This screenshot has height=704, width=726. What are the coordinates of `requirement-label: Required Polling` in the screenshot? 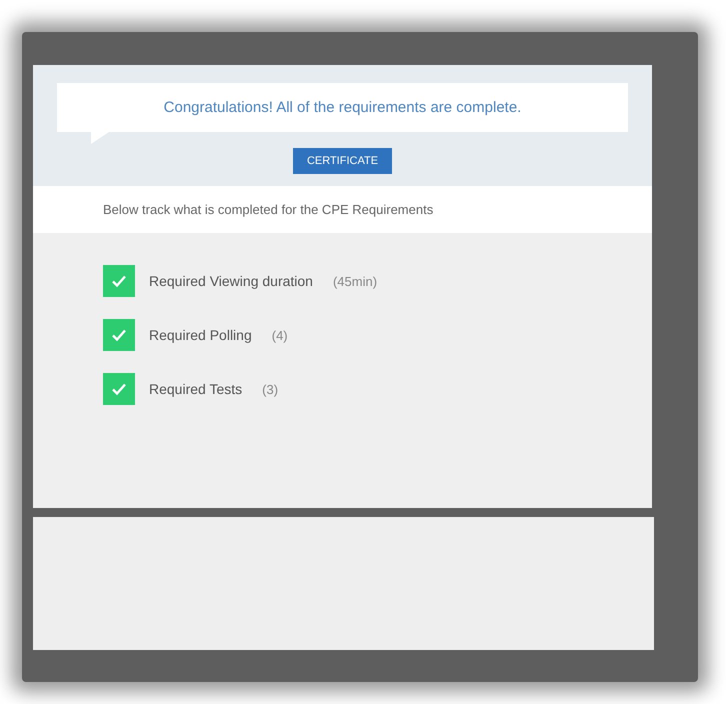 It's located at (200, 335).